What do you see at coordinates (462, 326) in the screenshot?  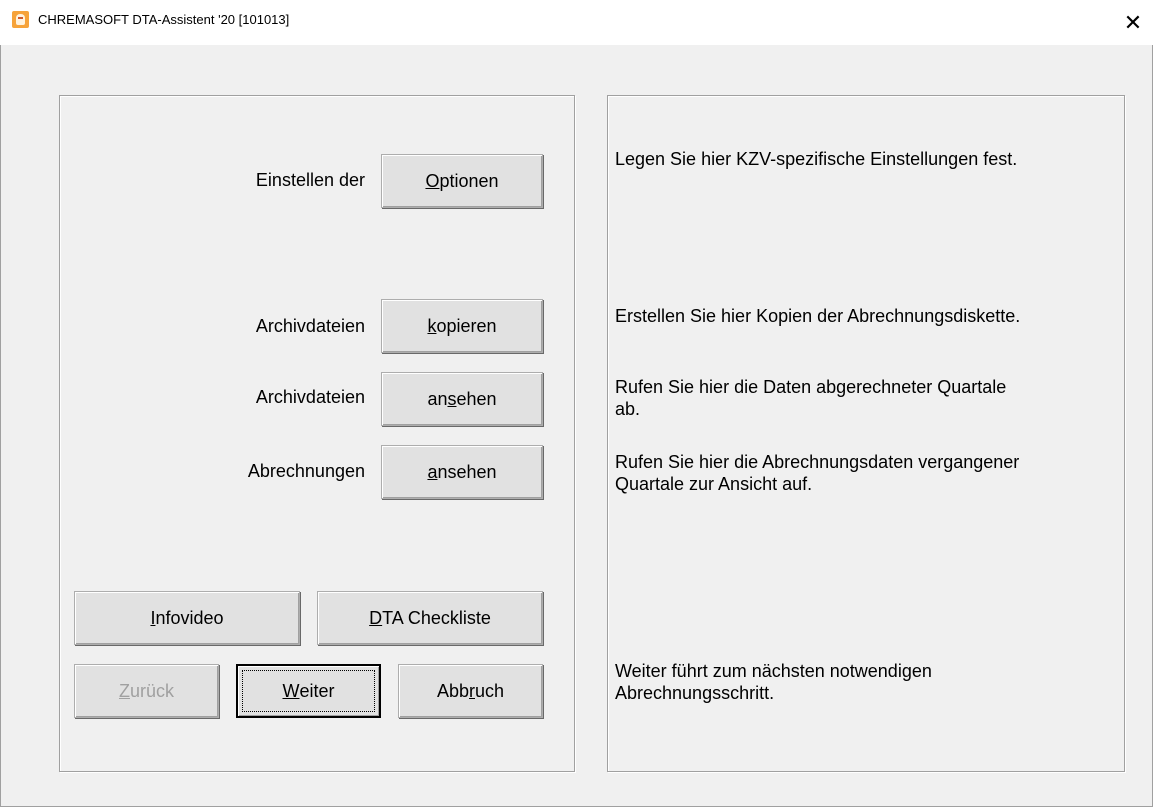 I see `copy-archive-button: k opieren` at bounding box center [462, 326].